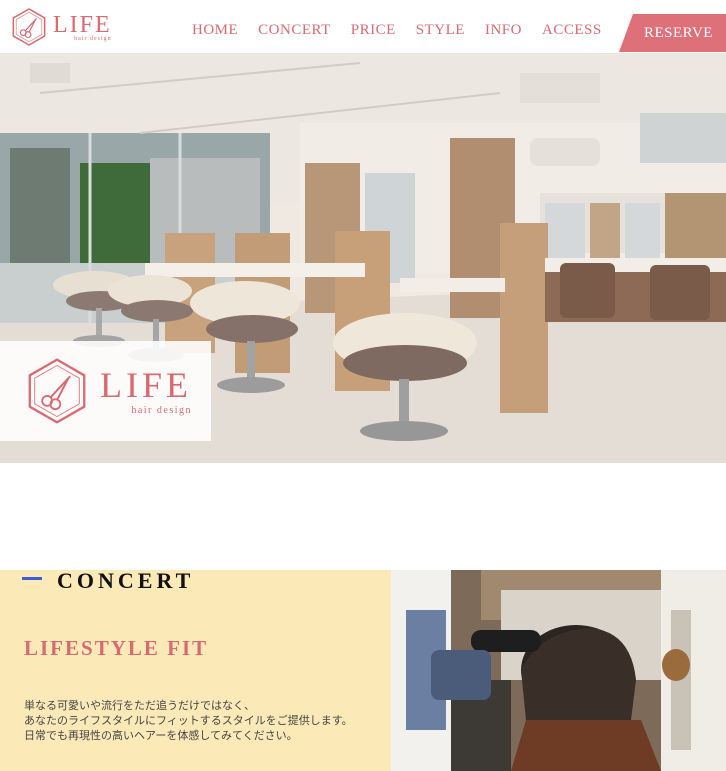 The image size is (726, 771). Describe the element at coordinates (146, 384) in the screenshot. I see `hero-logo-wordmark: LIFE` at that location.